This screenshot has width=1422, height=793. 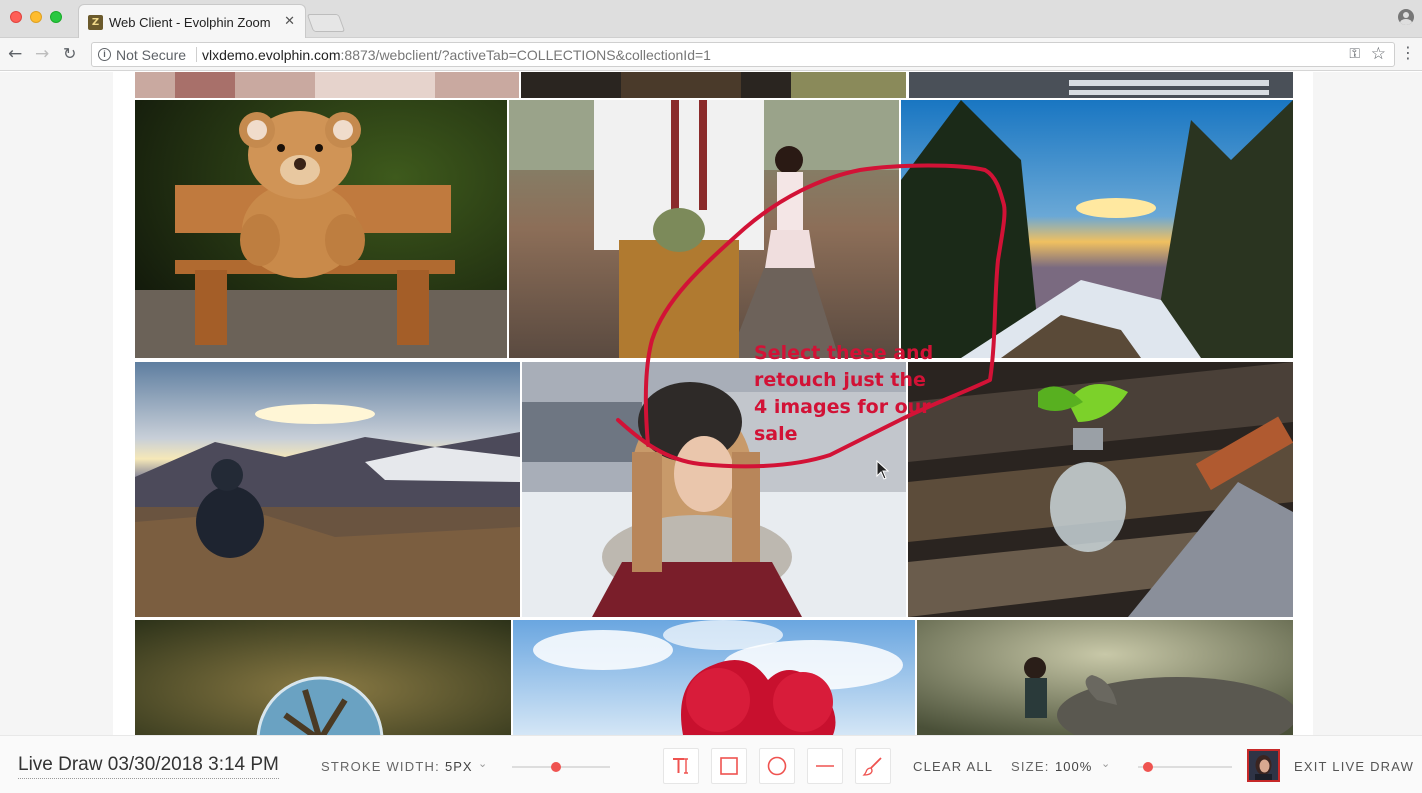 I want to click on photo-tile-teddy-bear, so click(x=321, y=229).